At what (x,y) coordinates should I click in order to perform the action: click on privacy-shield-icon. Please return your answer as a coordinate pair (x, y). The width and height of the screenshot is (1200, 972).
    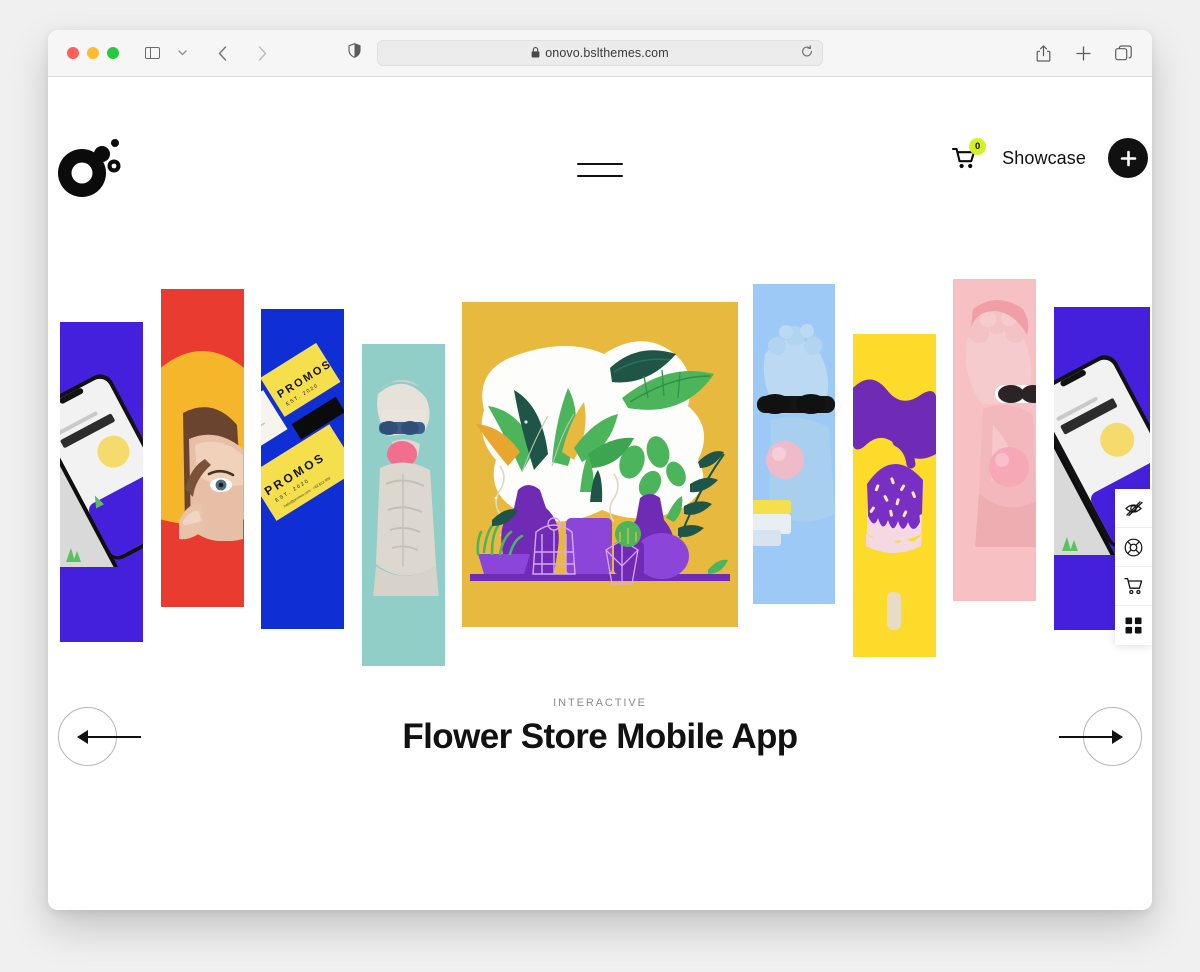
    Looking at the image, I should click on (354, 53).